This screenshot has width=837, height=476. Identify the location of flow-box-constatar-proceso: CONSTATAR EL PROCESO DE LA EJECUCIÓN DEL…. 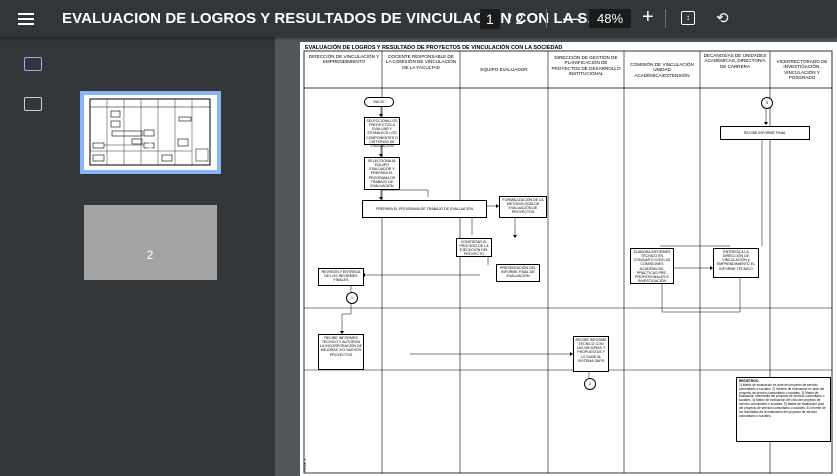
(474, 247).